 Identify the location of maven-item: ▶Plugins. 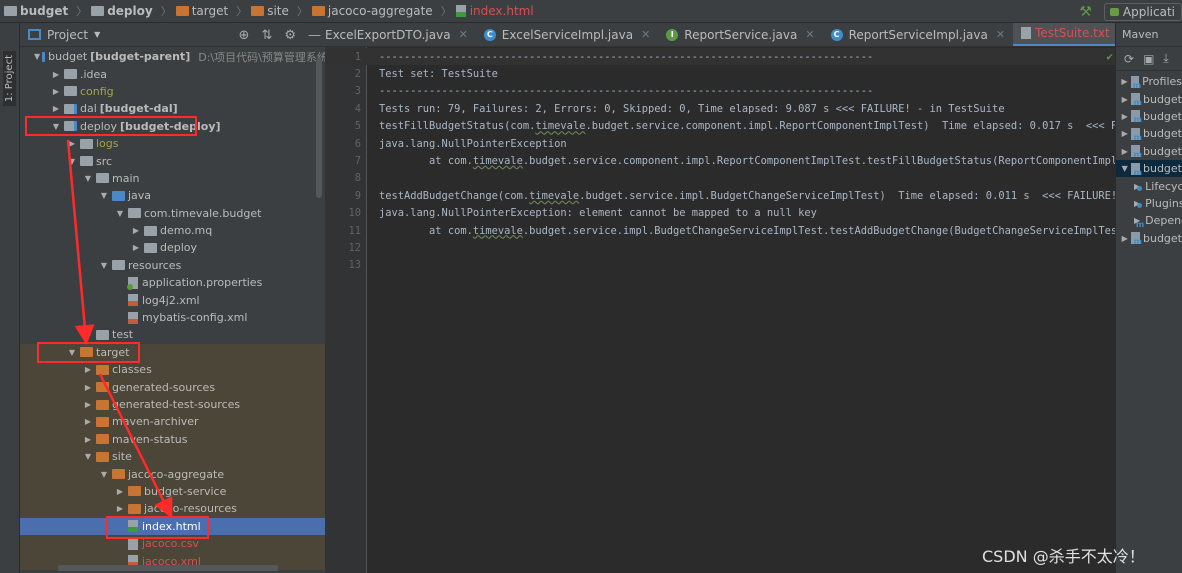
(1149, 203).